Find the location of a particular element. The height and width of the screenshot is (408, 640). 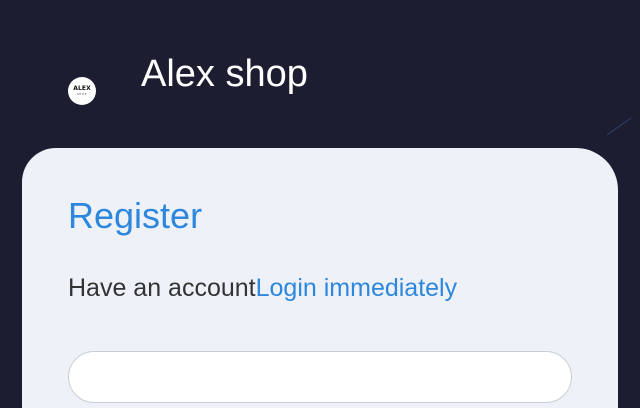

shop-logo: ALEX SHOP is located at coordinates (82, 91).